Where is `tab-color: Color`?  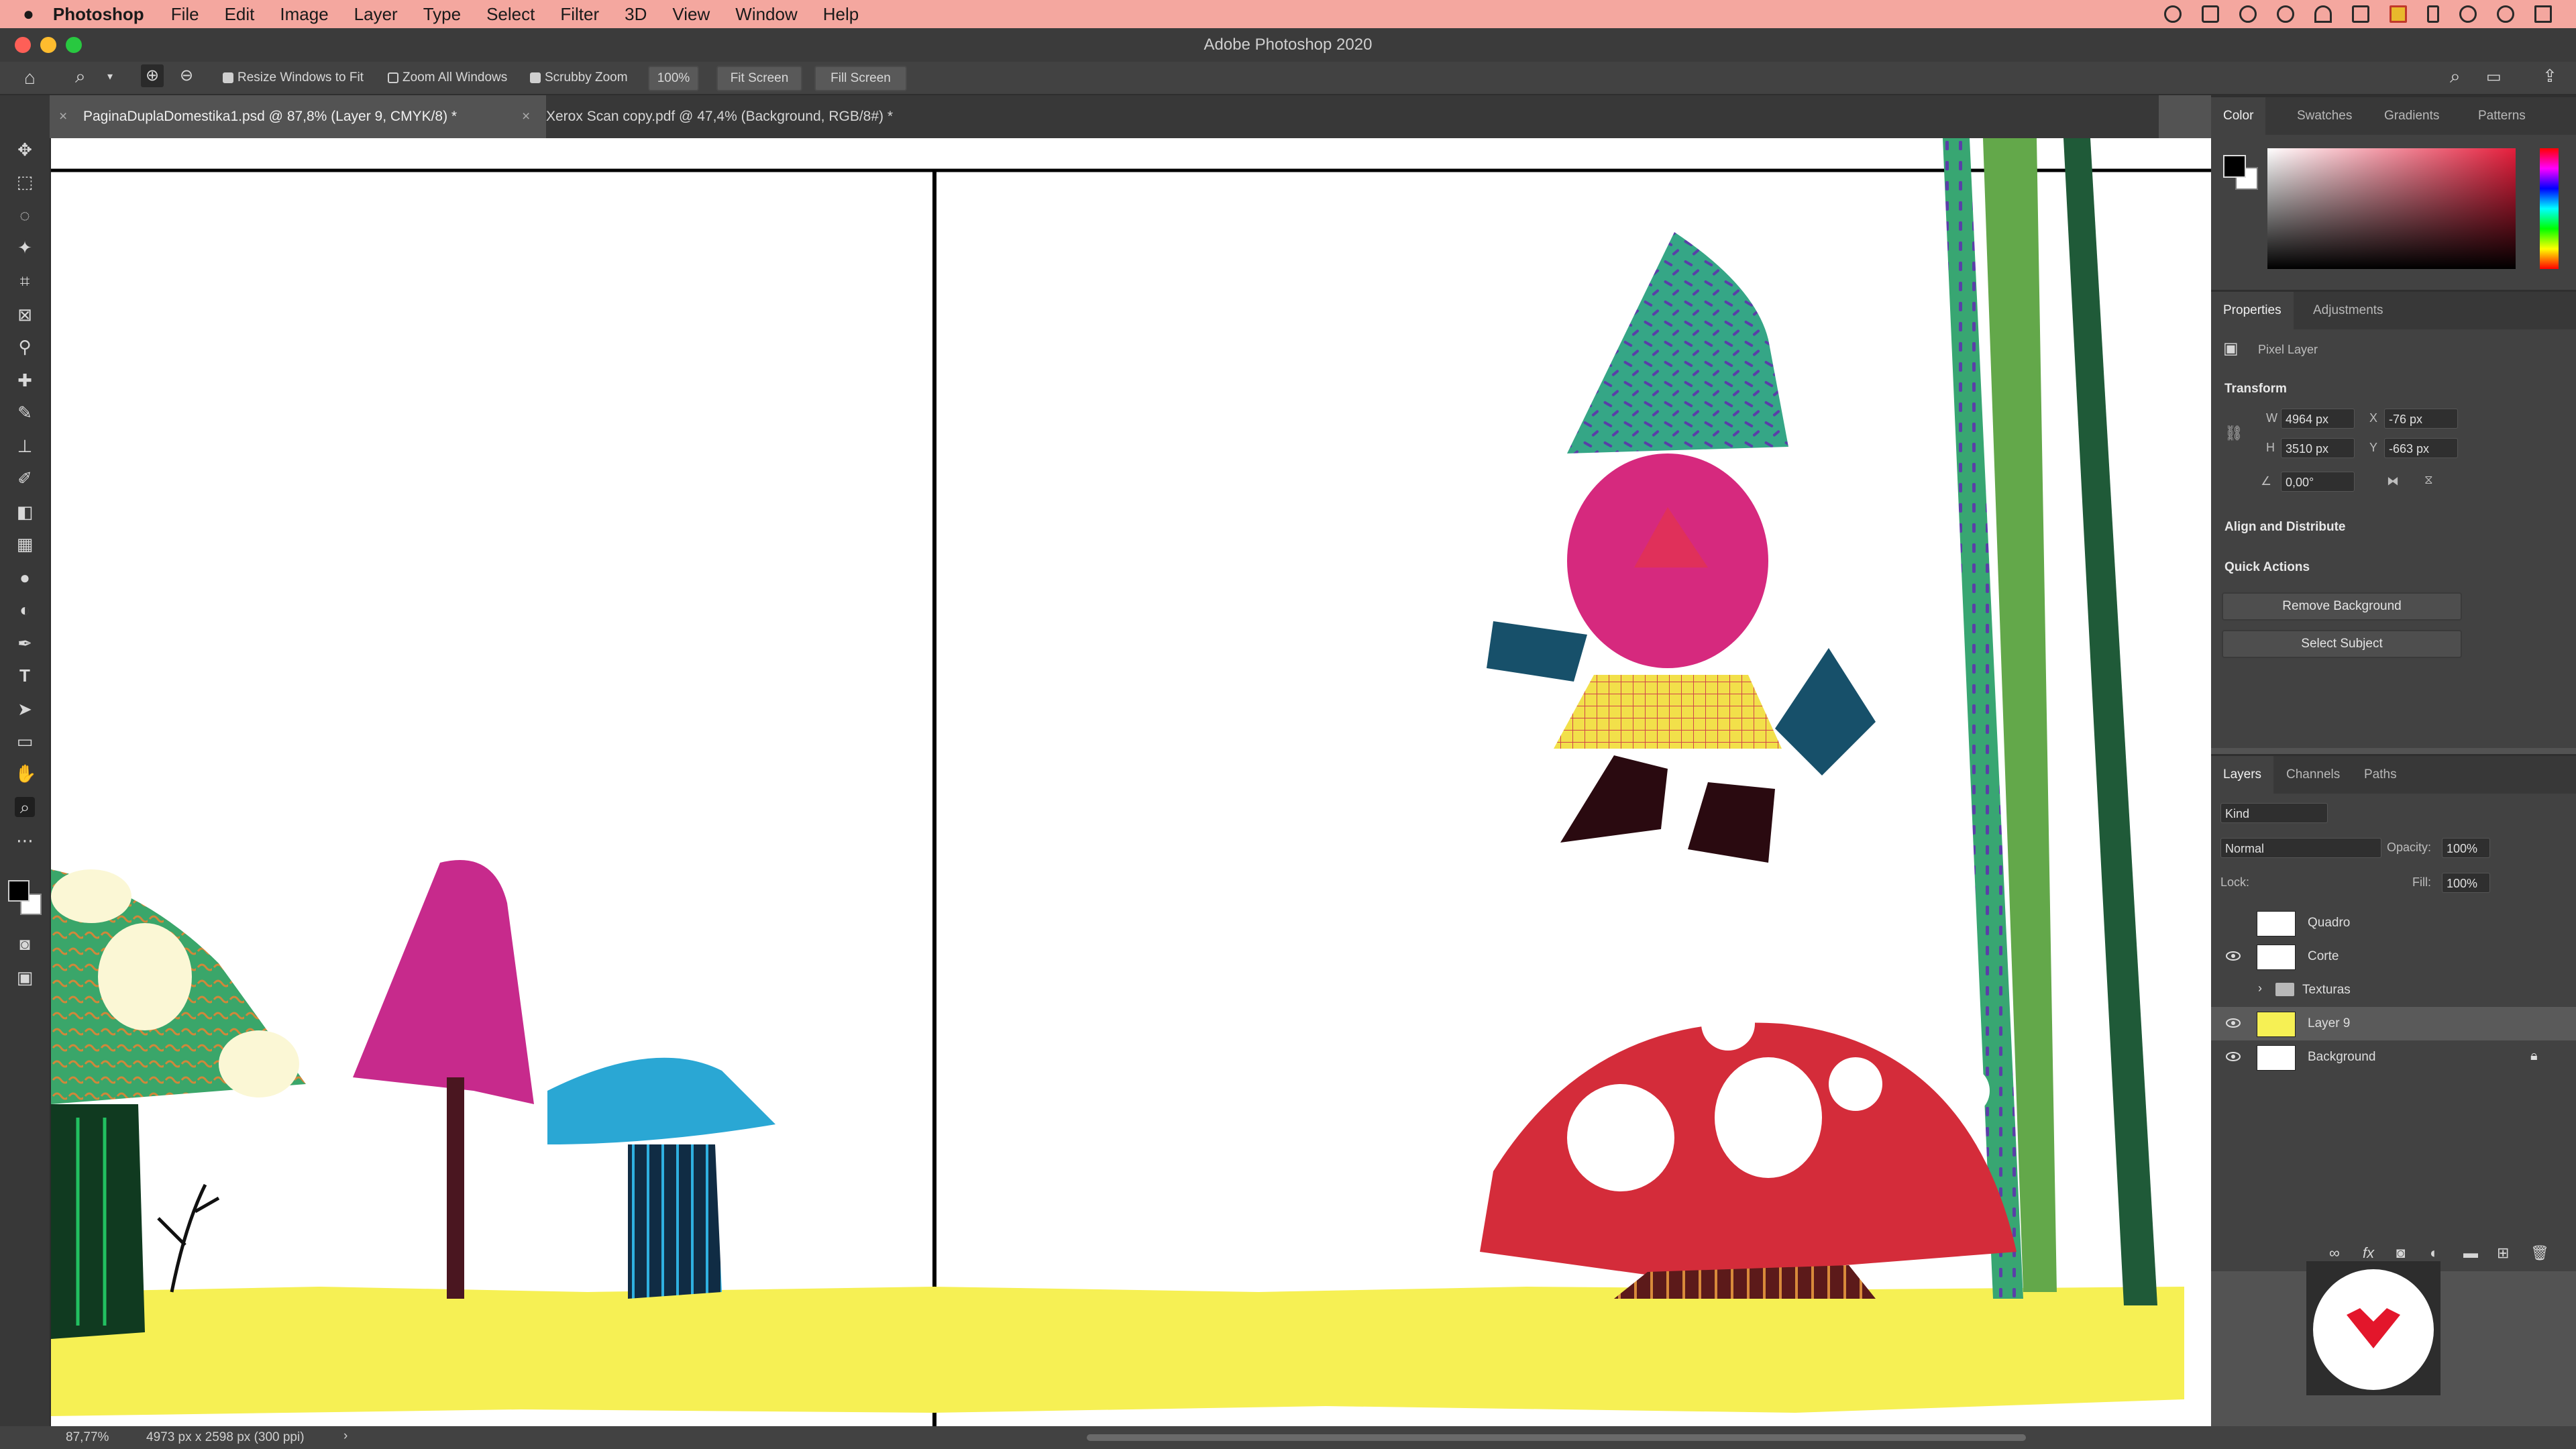
tab-color: Color is located at coordinates (2238, 116).